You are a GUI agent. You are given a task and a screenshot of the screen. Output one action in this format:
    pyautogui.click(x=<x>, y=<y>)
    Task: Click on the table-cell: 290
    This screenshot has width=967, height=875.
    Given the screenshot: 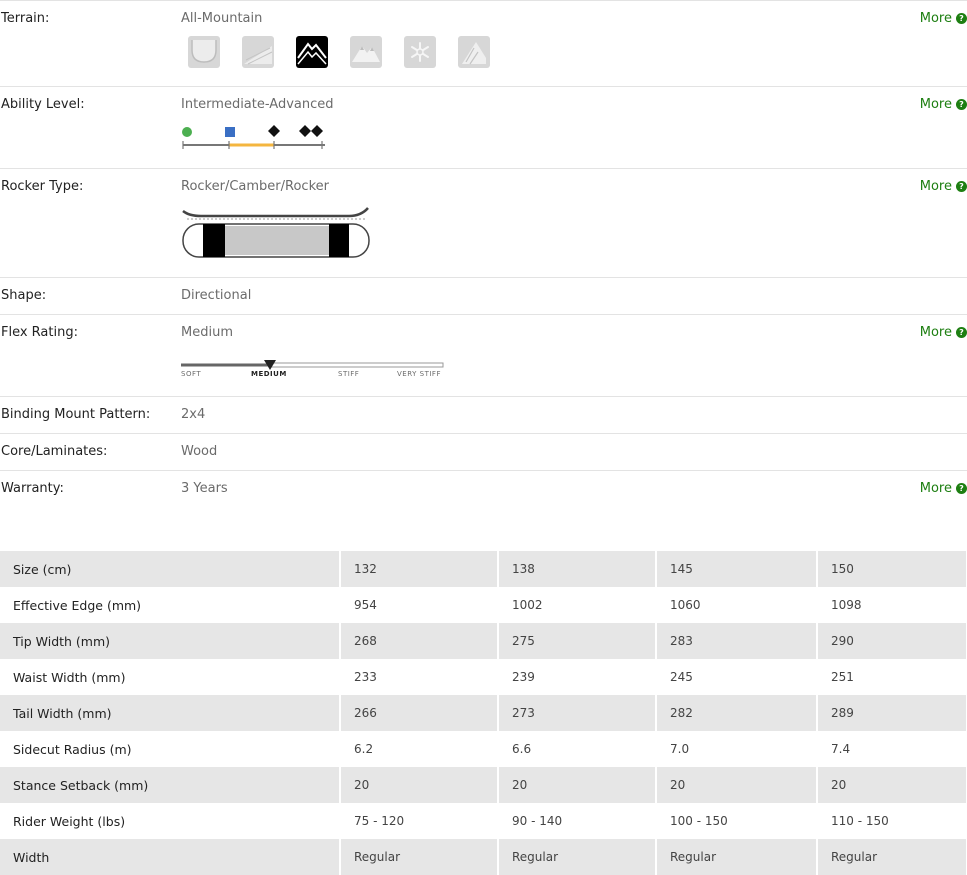 What is the action you would take?
    pyautogui.click(x=892, y=641)
    